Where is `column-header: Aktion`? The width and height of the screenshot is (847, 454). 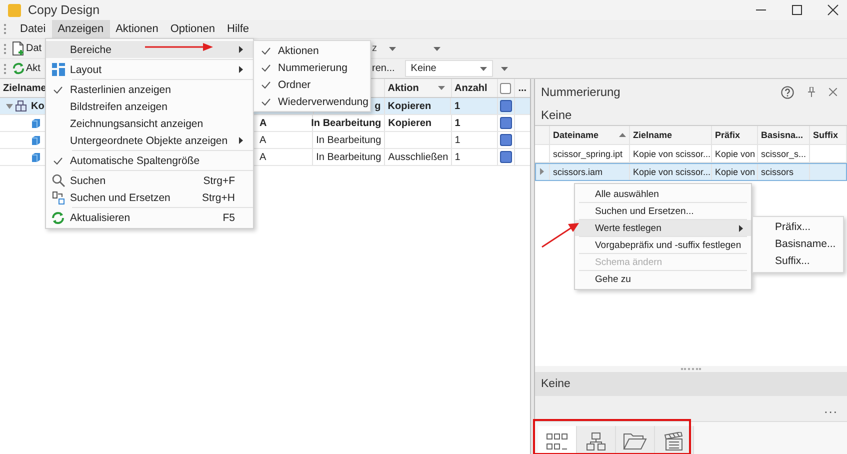 column-header: Aktion is located at coordinates (413, 88).